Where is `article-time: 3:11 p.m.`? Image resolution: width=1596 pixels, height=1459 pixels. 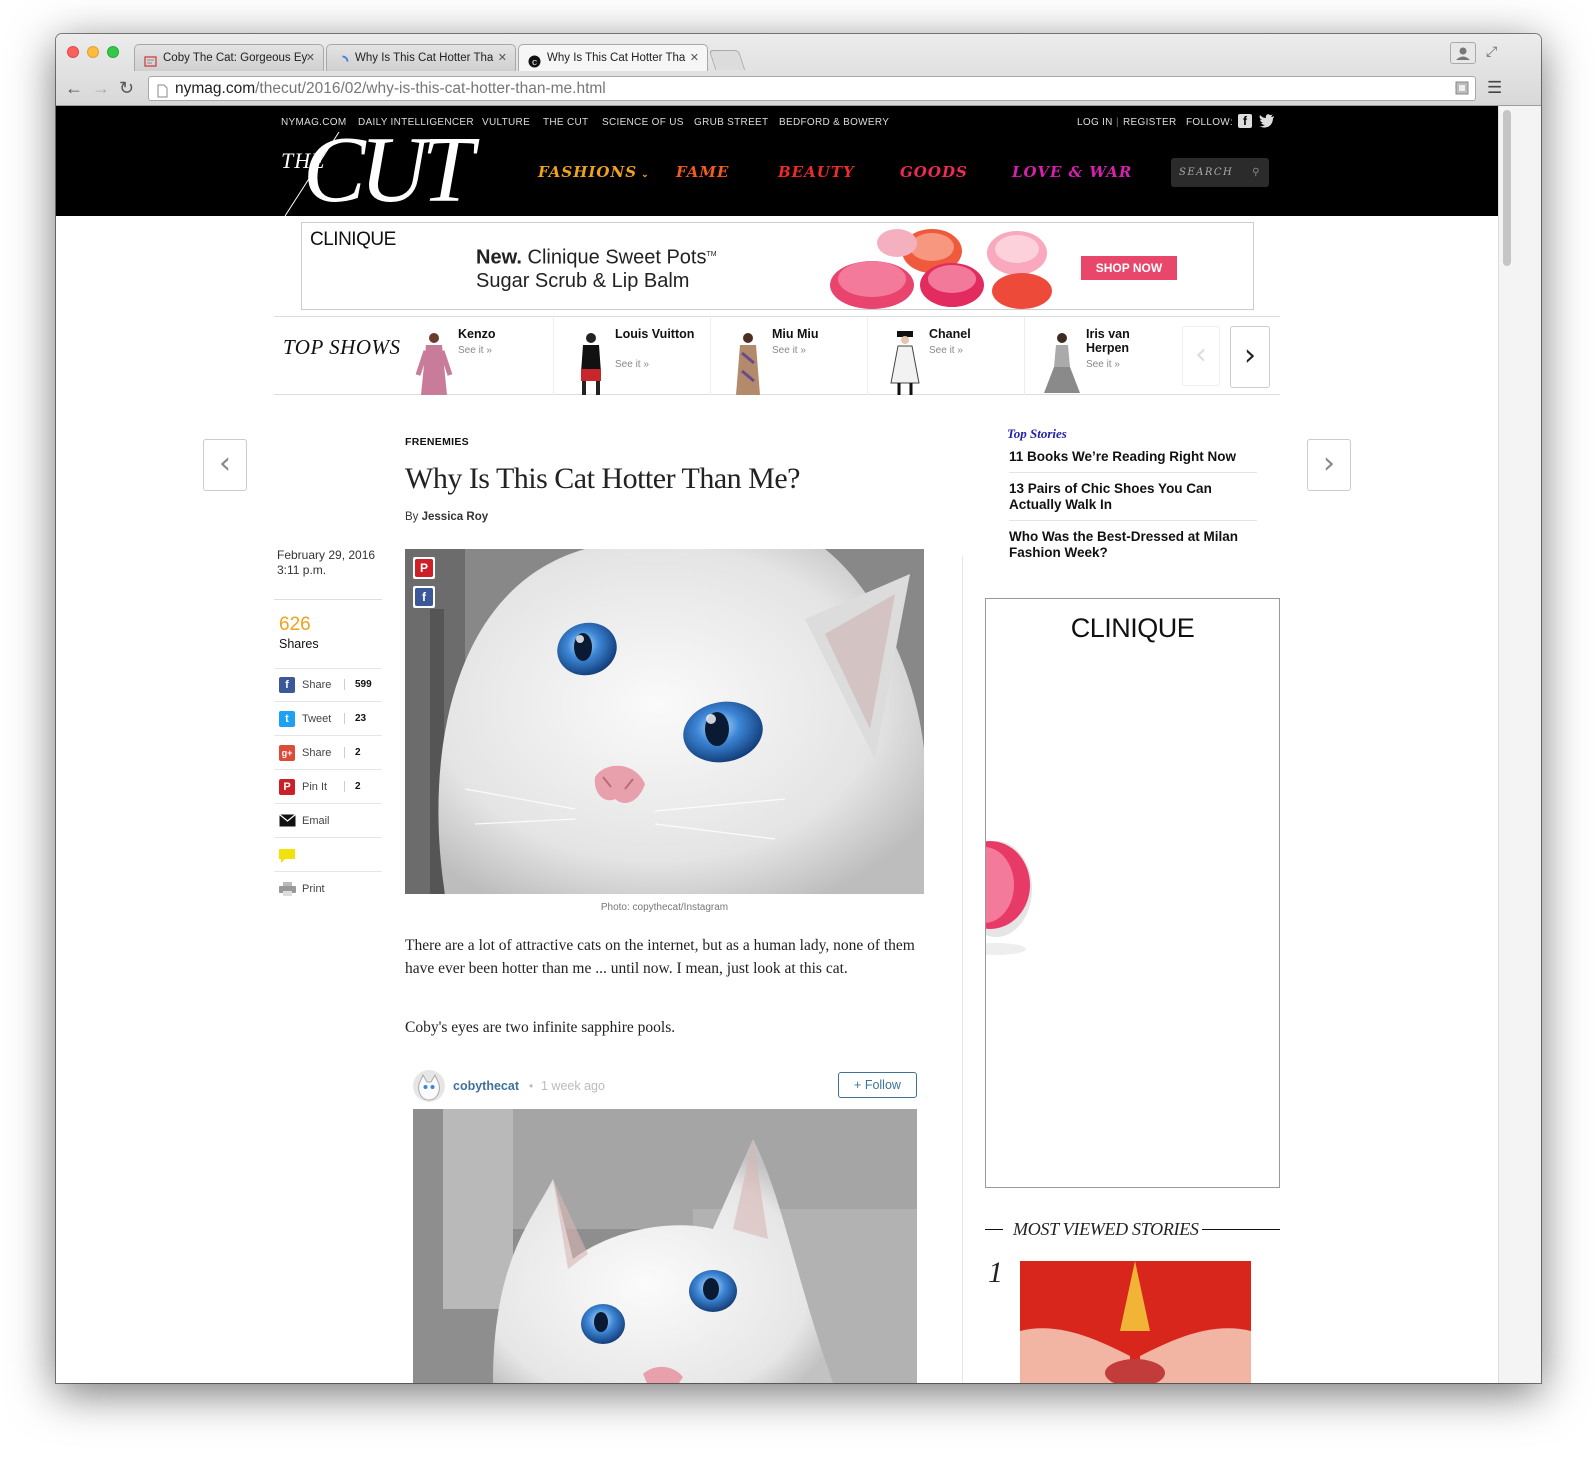
article-time: 3:11 p.m. is located at coordinates (302, 570).